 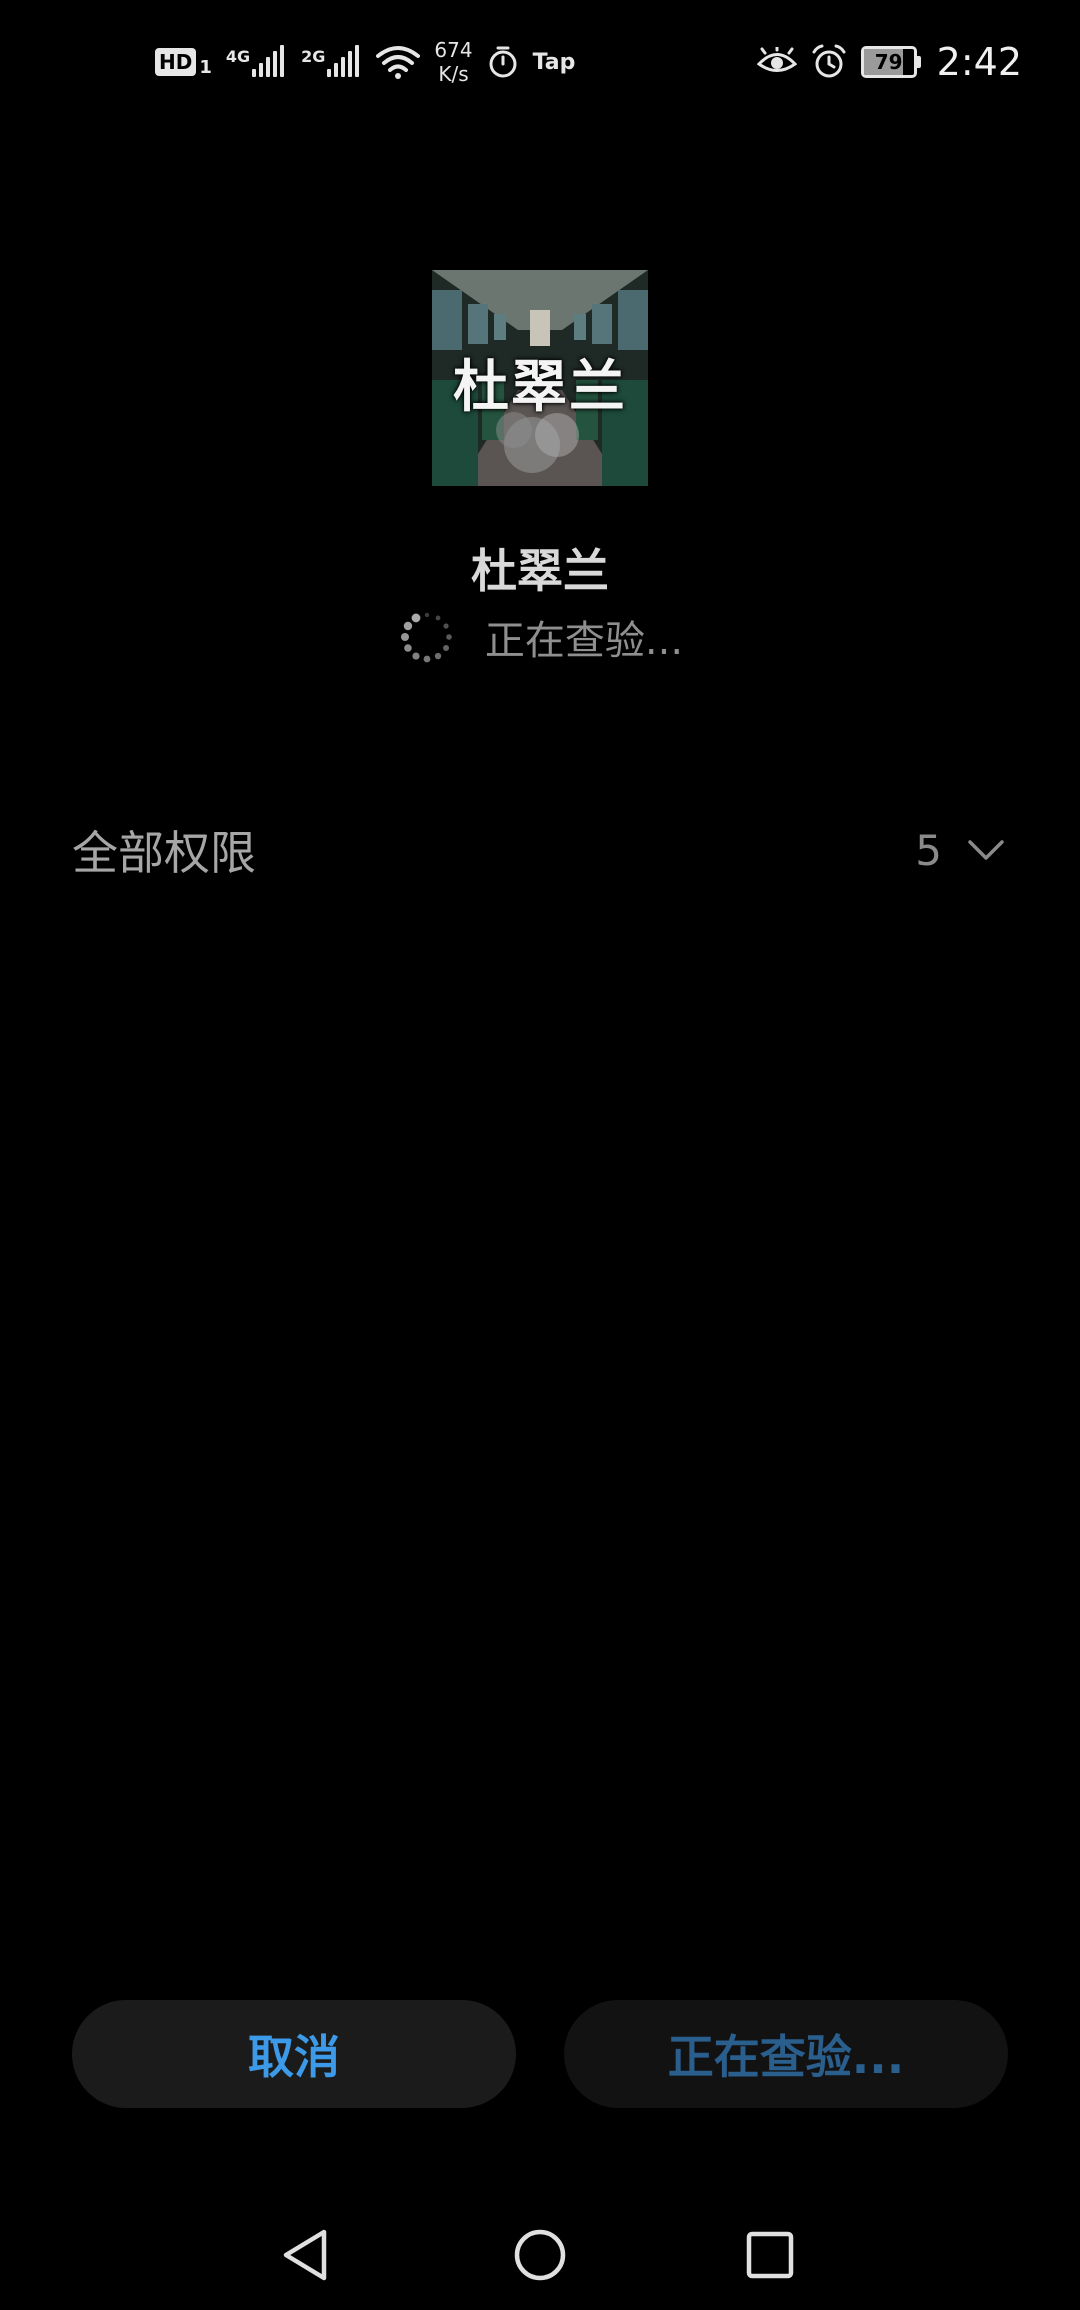 I want to click on net-type-4g: 4G, so click(x=238, y=56).